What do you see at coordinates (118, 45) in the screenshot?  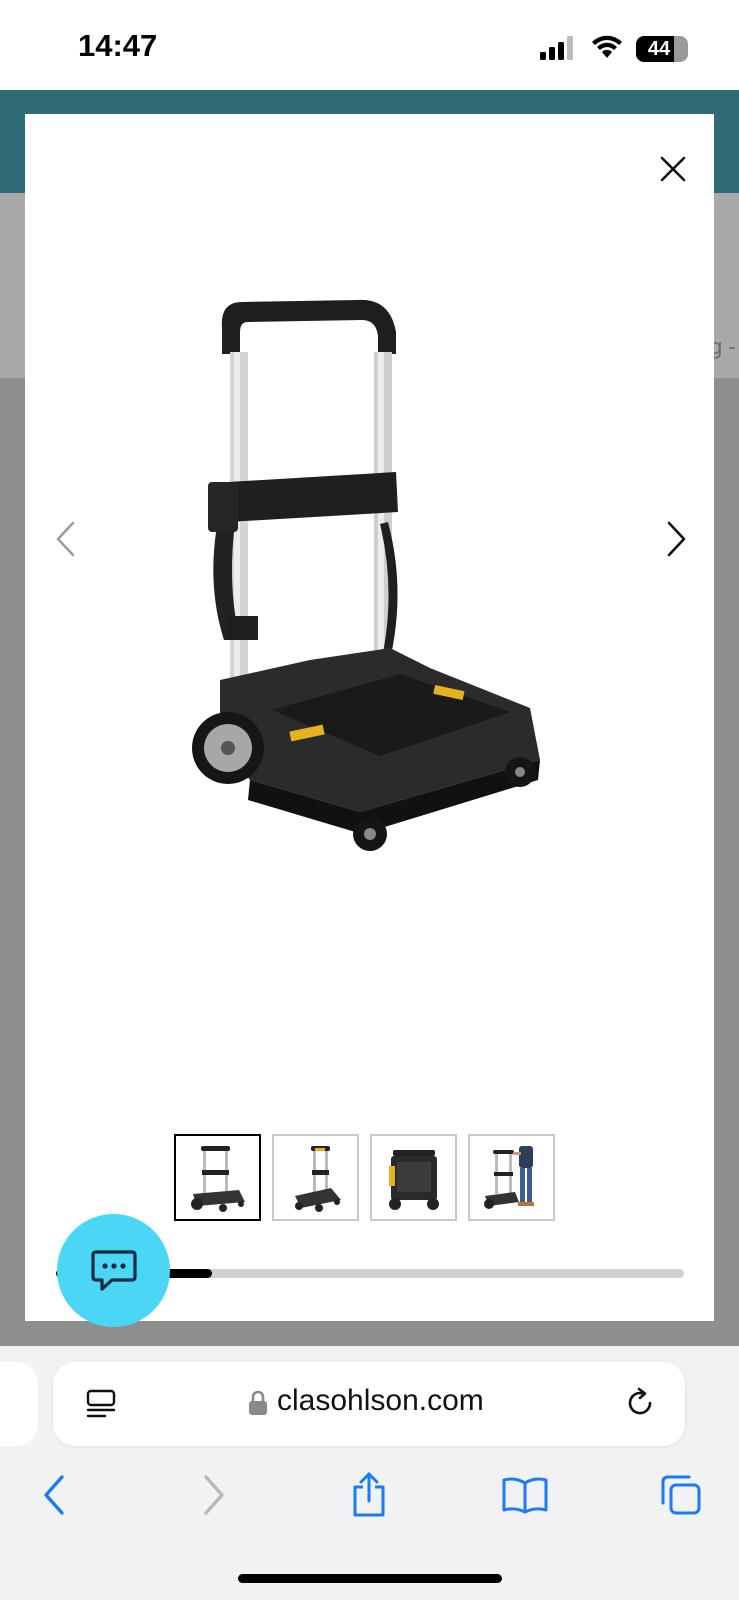 I see `status-time: 14:47` at bounding box center [118, 45].